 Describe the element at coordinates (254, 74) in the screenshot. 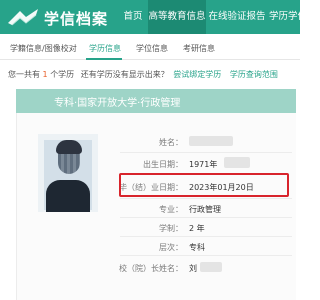

I see `query-range-link: 学历查询范围` at that location.